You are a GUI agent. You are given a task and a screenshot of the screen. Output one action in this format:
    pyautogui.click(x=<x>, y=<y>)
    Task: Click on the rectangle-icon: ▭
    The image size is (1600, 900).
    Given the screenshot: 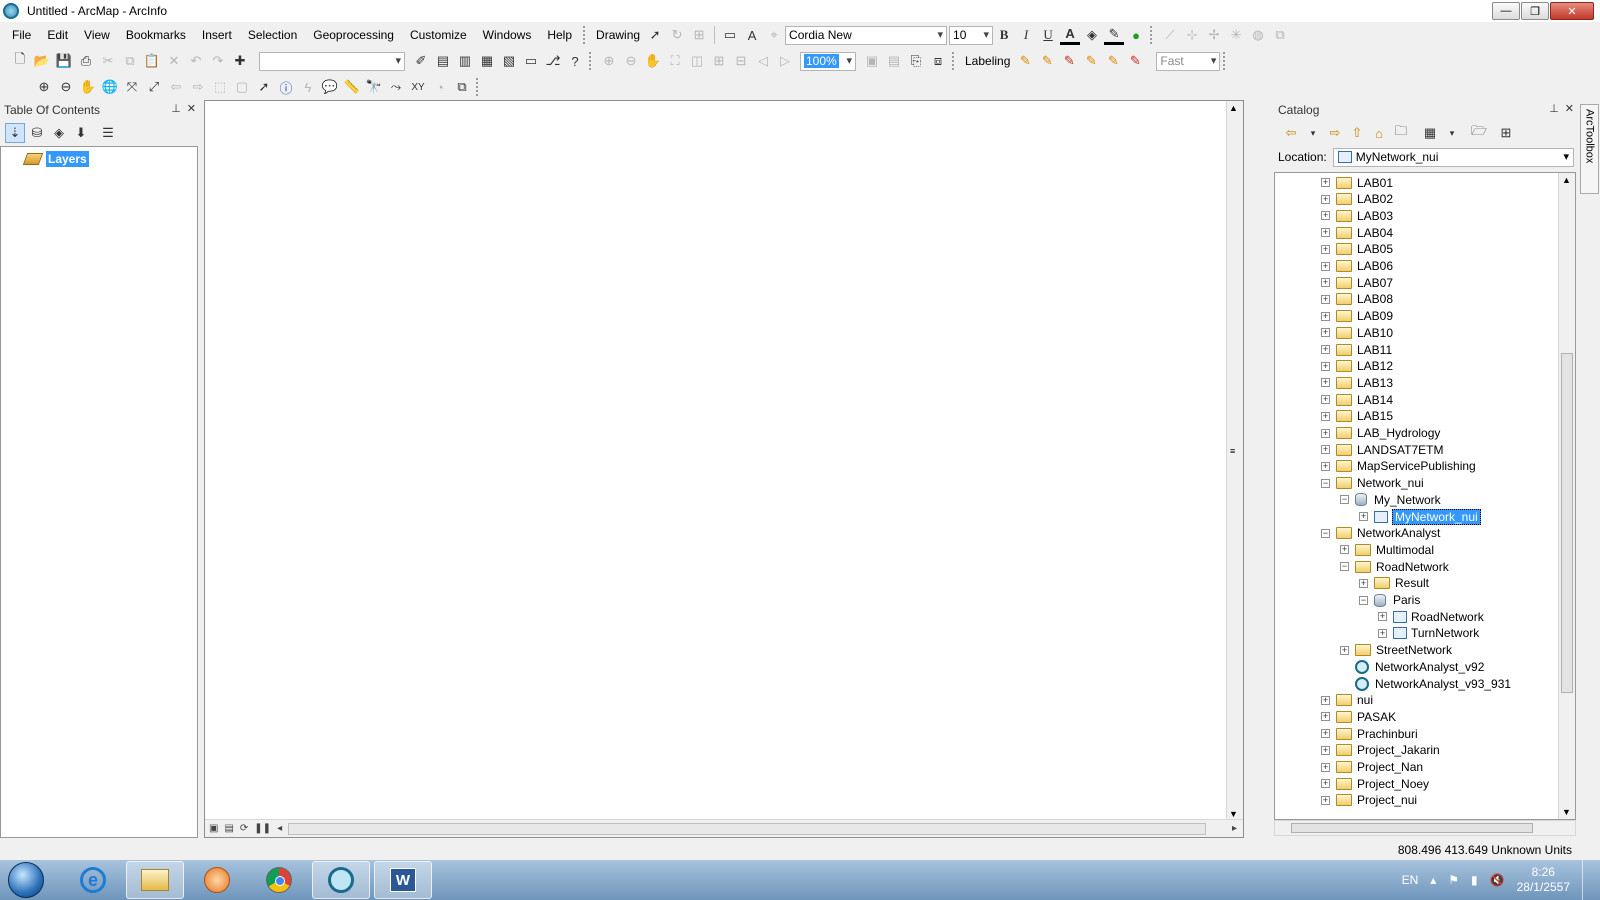 What is the action you would take?
    pyautogui.click(x=730, y=35)
    